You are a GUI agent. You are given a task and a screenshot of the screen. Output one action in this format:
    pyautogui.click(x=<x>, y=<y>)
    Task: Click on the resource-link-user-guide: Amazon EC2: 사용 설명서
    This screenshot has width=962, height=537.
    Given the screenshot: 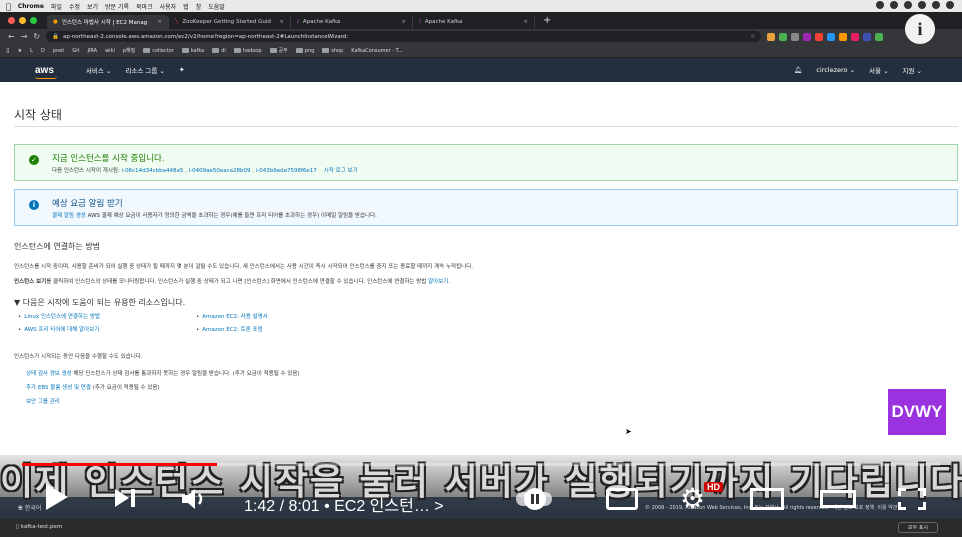 What is the action you would take?
    pyautogui.click(x=234, y=317)
    